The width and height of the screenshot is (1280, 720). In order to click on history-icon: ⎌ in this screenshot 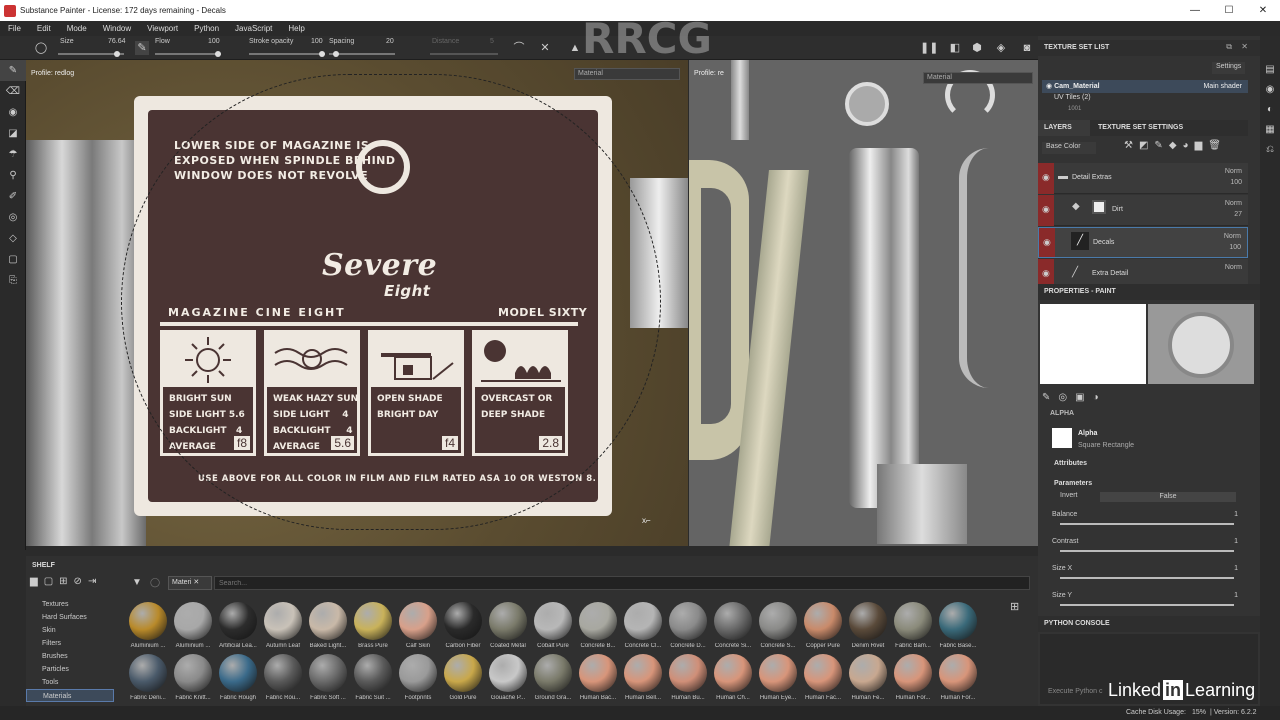, I will do `click(1270, 150)`.